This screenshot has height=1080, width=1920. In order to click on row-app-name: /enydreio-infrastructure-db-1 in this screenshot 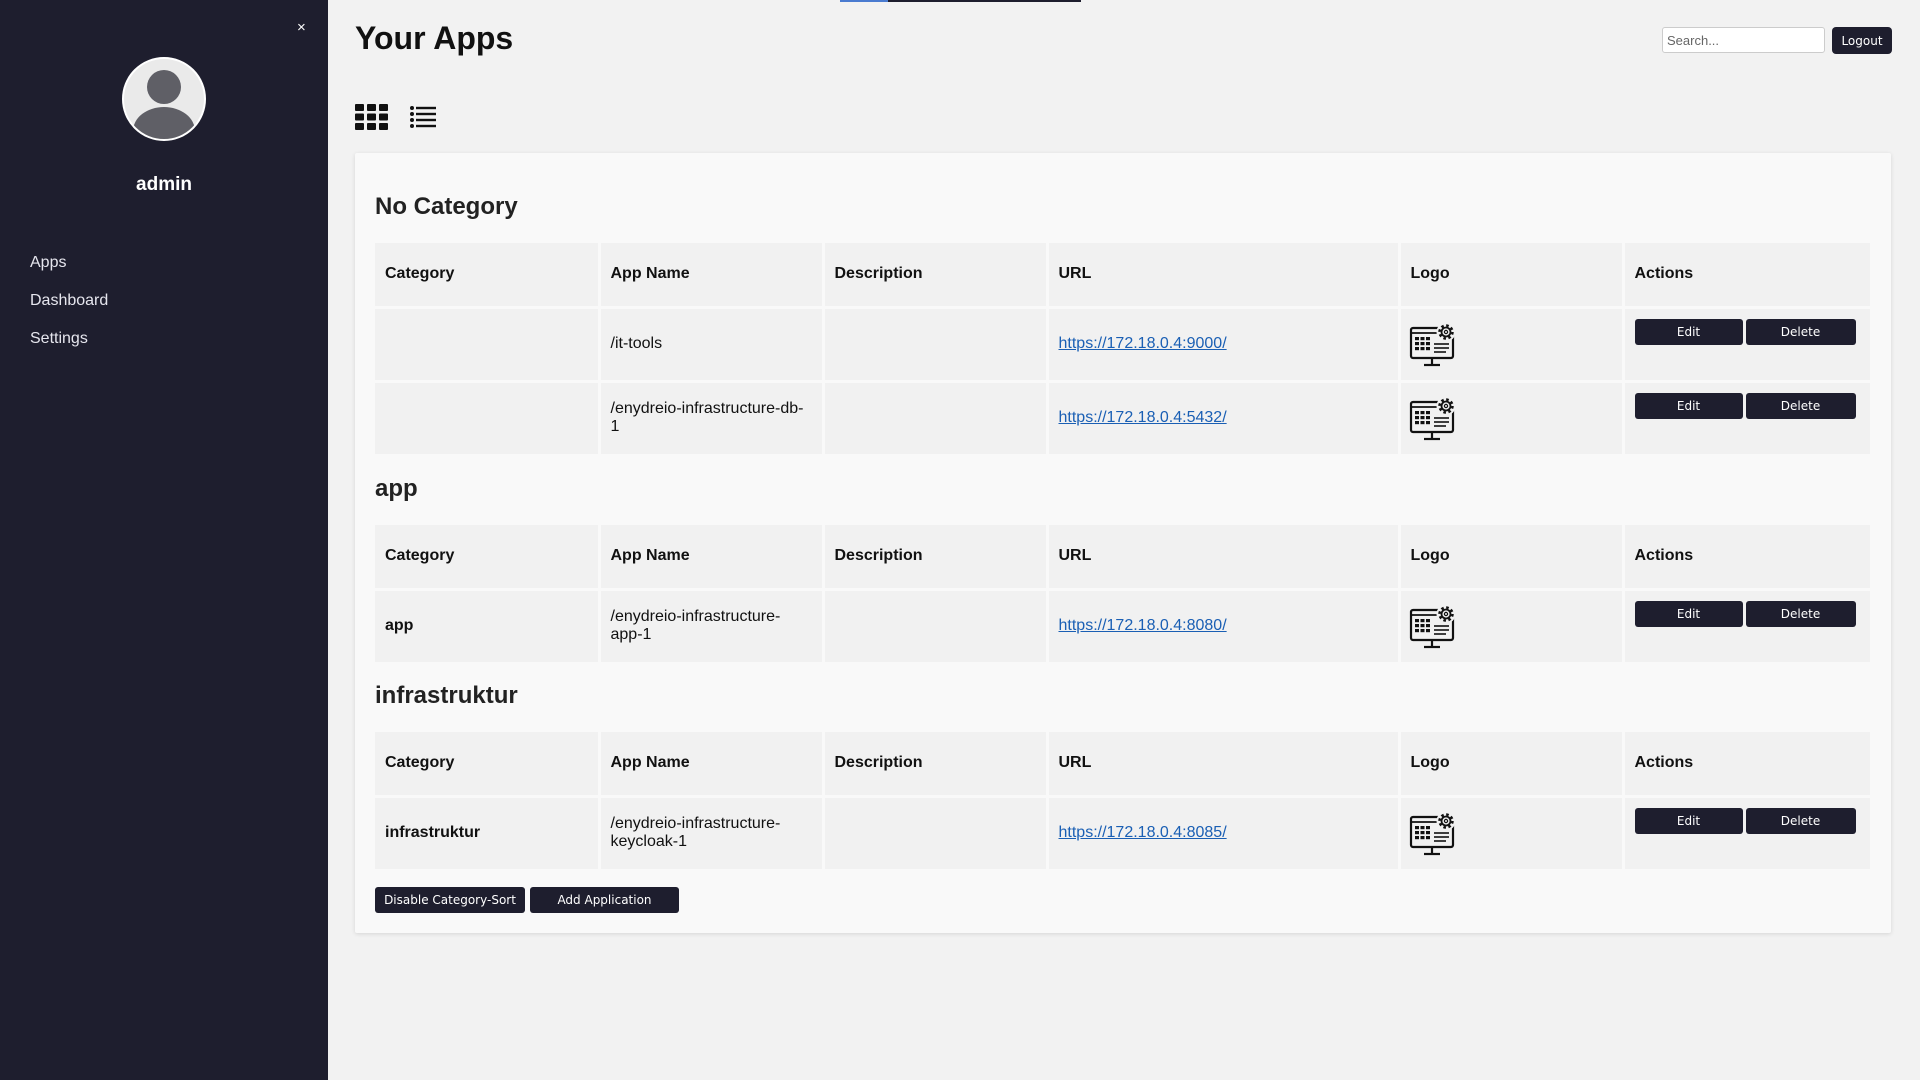, I will do `click(712, 419)`.